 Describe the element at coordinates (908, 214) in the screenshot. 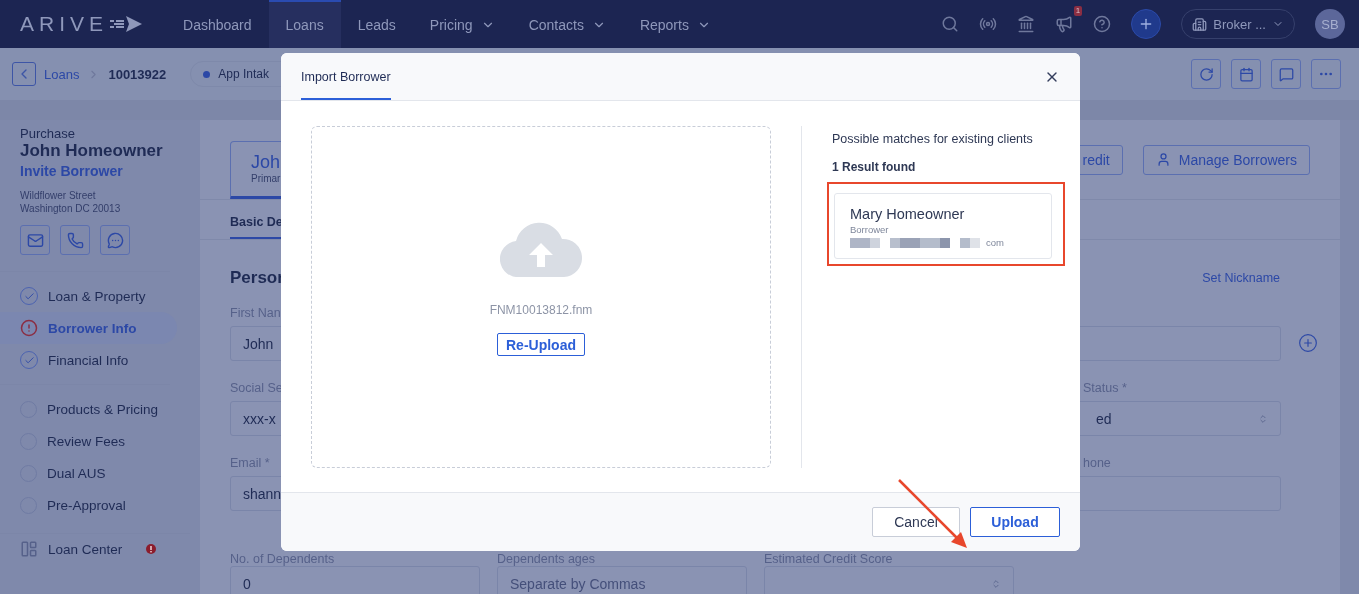

I see `match-name: Mary Homeowner` at that location.